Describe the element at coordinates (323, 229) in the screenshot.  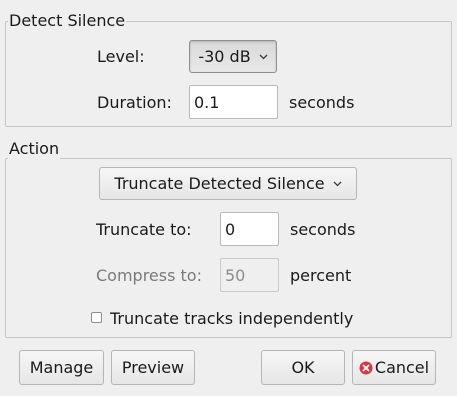
I see `truncate-unit-label: seconds` at that location.